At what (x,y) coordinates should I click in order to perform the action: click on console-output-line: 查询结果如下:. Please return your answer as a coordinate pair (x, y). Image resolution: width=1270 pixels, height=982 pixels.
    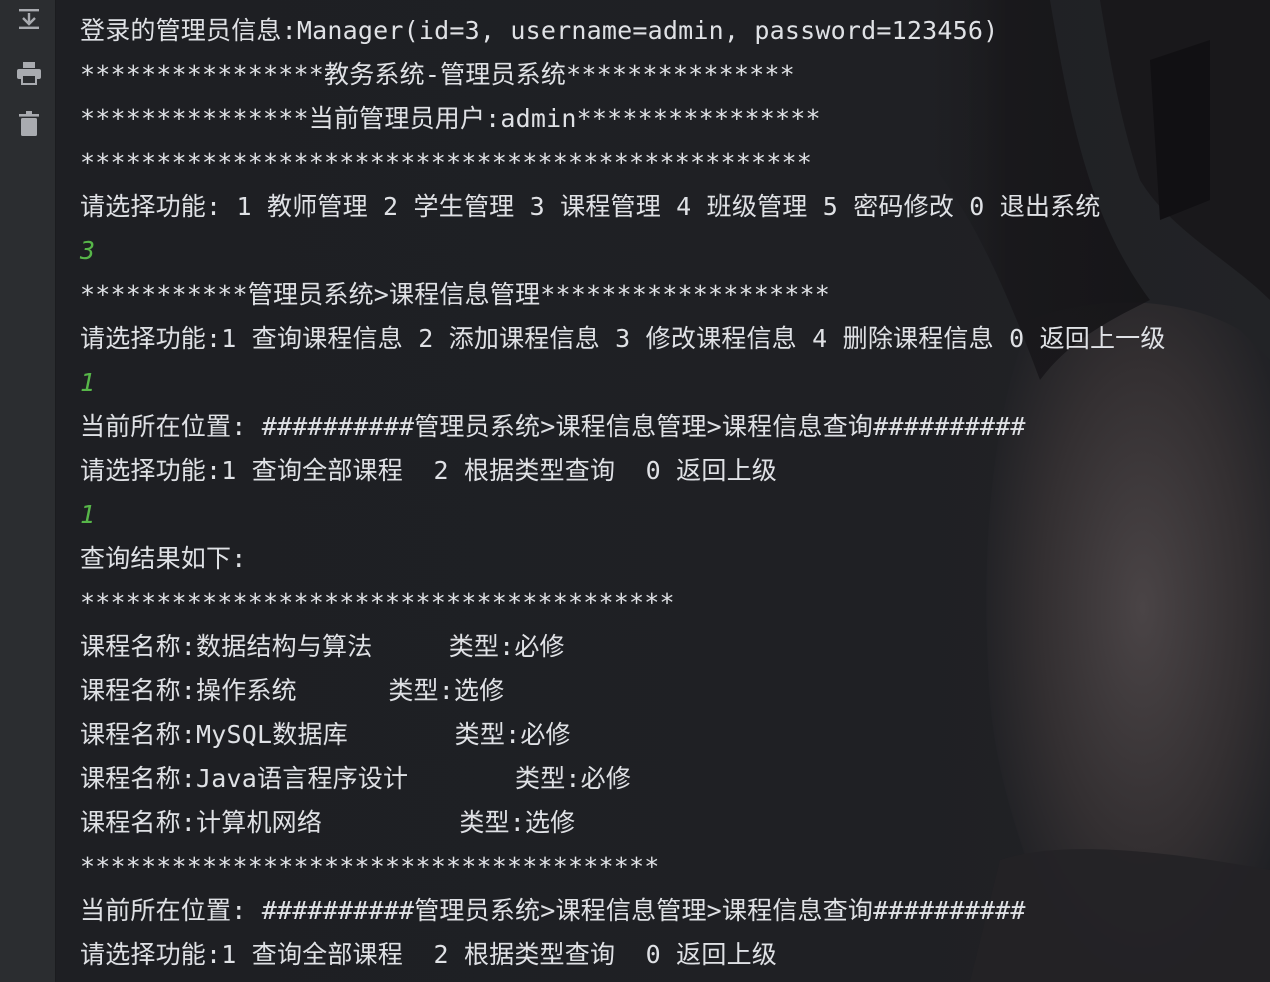
    Looking at the image, I should click on (163, 558).